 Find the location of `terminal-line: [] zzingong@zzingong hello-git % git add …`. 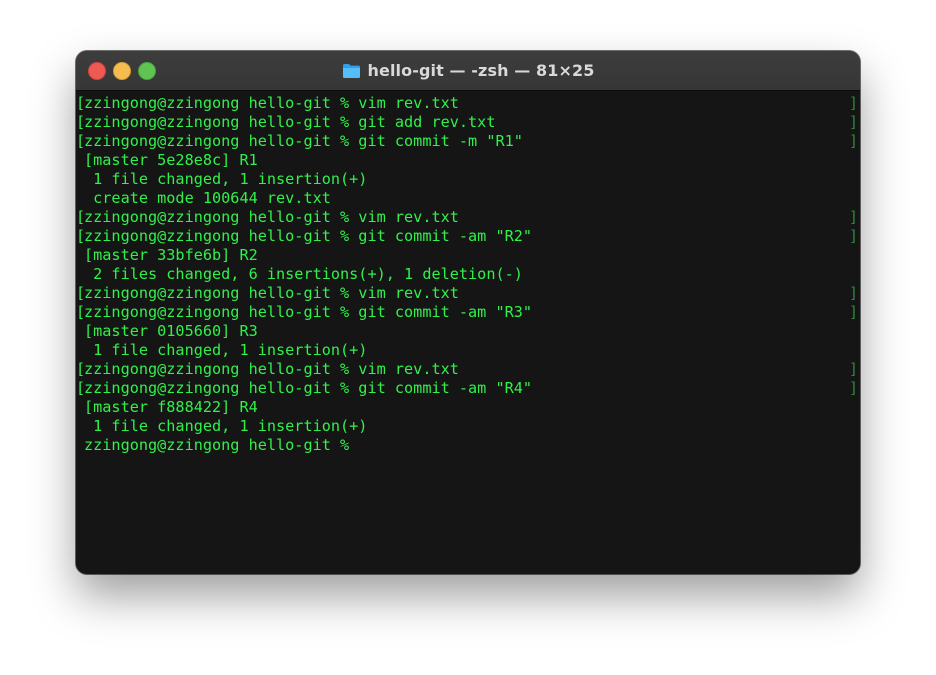

terminal-line: [] zzingong@zzingong hello-git % git add … is located at coordinates (468, 122).